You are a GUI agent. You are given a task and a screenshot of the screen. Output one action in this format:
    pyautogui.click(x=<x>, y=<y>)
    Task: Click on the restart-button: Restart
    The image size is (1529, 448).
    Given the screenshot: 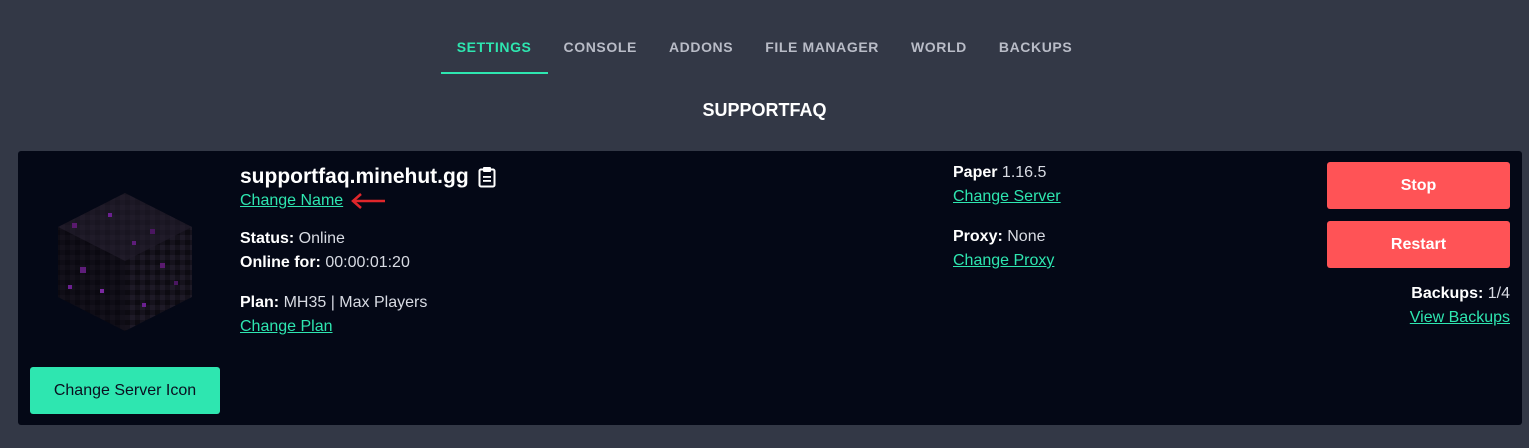 What is the action you would take?
    pyautogui.click(x=1418, y=244)
    